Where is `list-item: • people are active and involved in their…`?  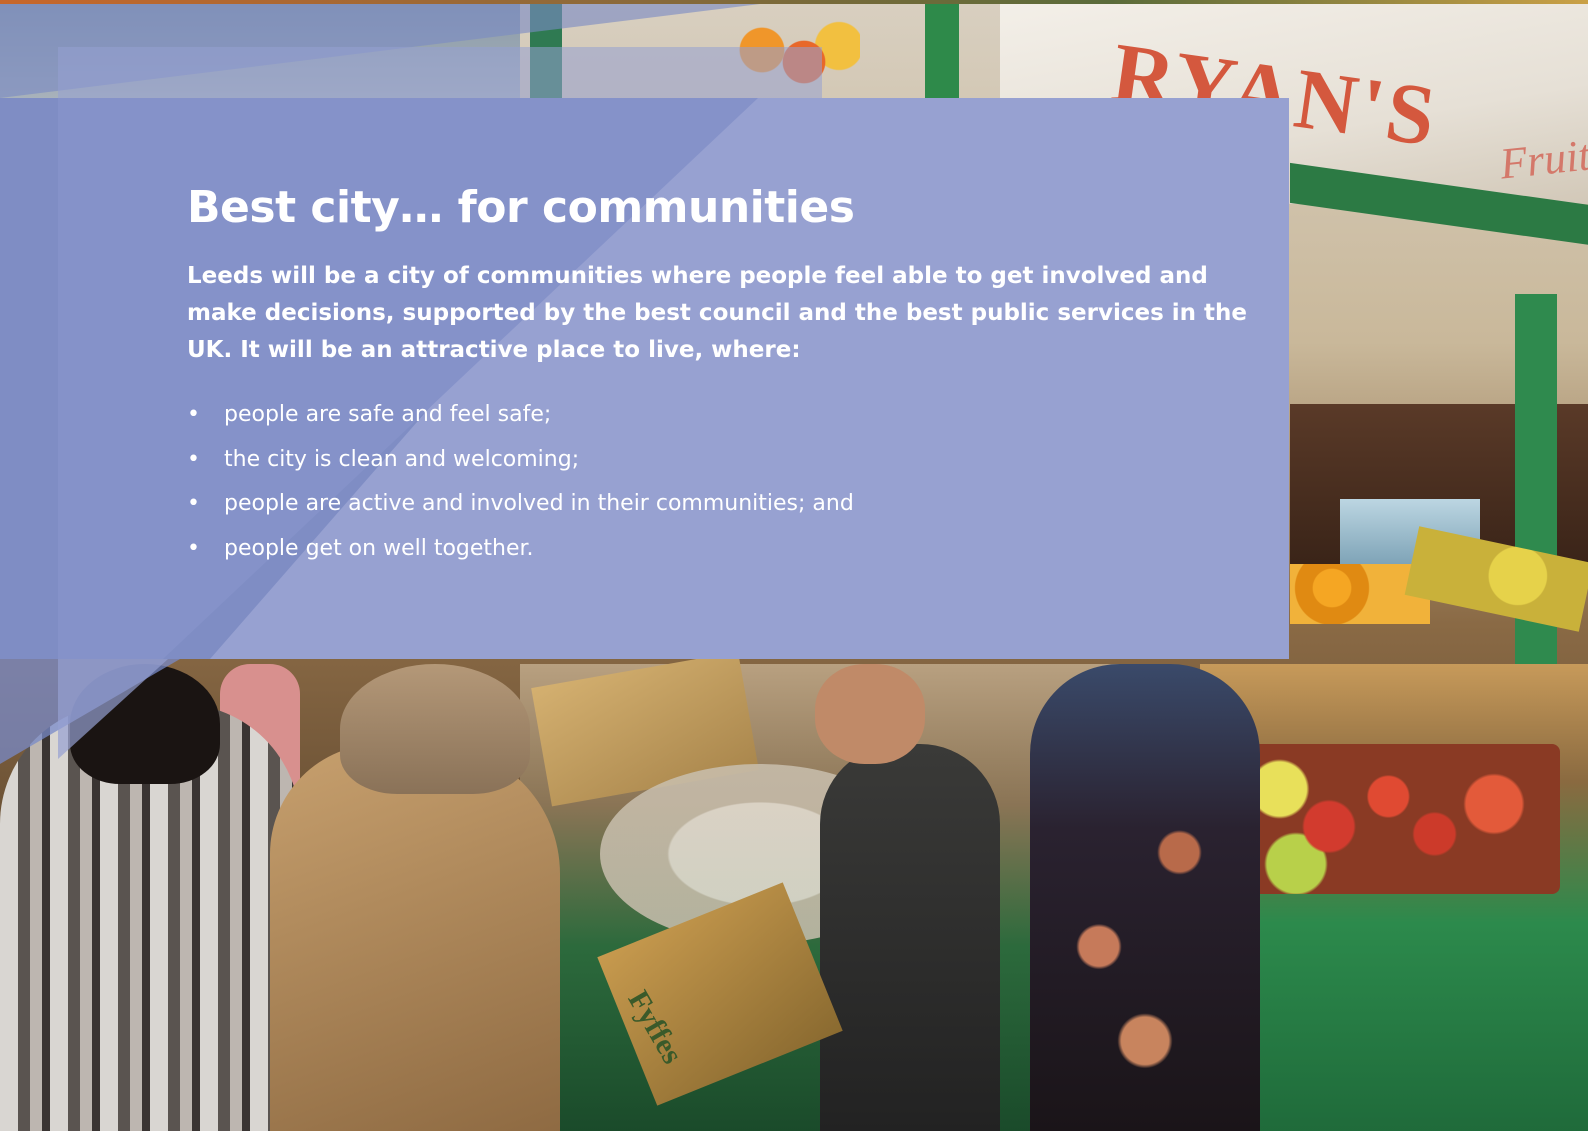 list-item: • people are active and involved in their… is located at coordinates (717, 504).